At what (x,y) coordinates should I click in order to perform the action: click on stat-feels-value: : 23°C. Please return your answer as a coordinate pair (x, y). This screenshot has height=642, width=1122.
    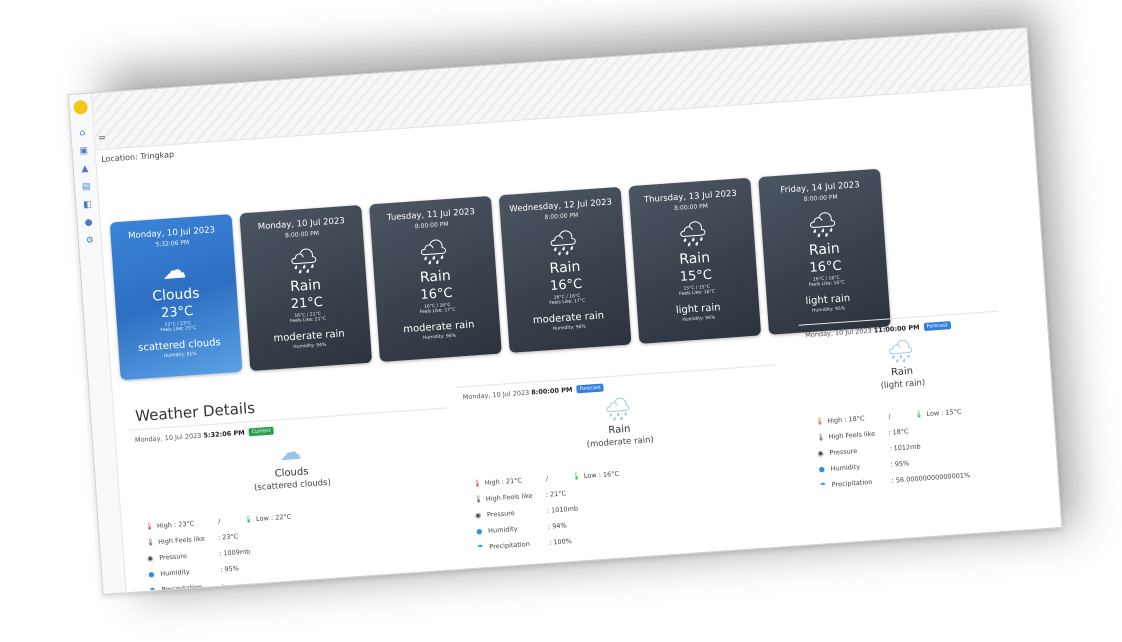
    Looking at the image, I should click on (228, 537).